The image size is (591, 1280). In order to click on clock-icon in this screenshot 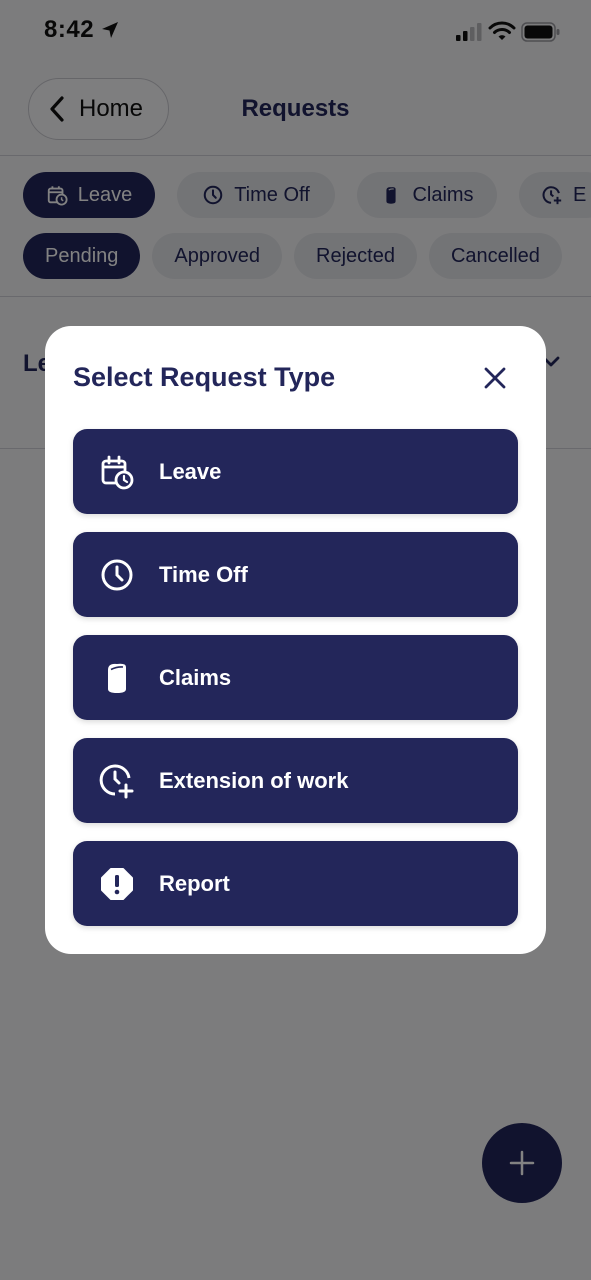, I will do `click(117, 574)`.